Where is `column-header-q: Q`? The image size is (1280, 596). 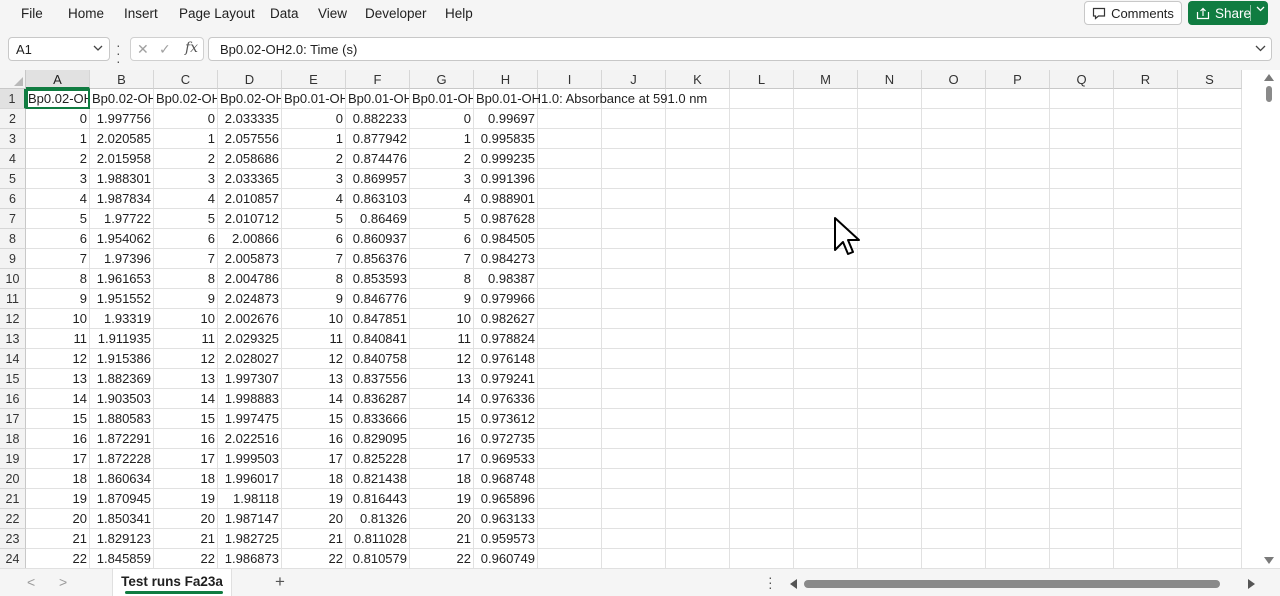
column-header-q: Q is located at coordinates (1082, 79).